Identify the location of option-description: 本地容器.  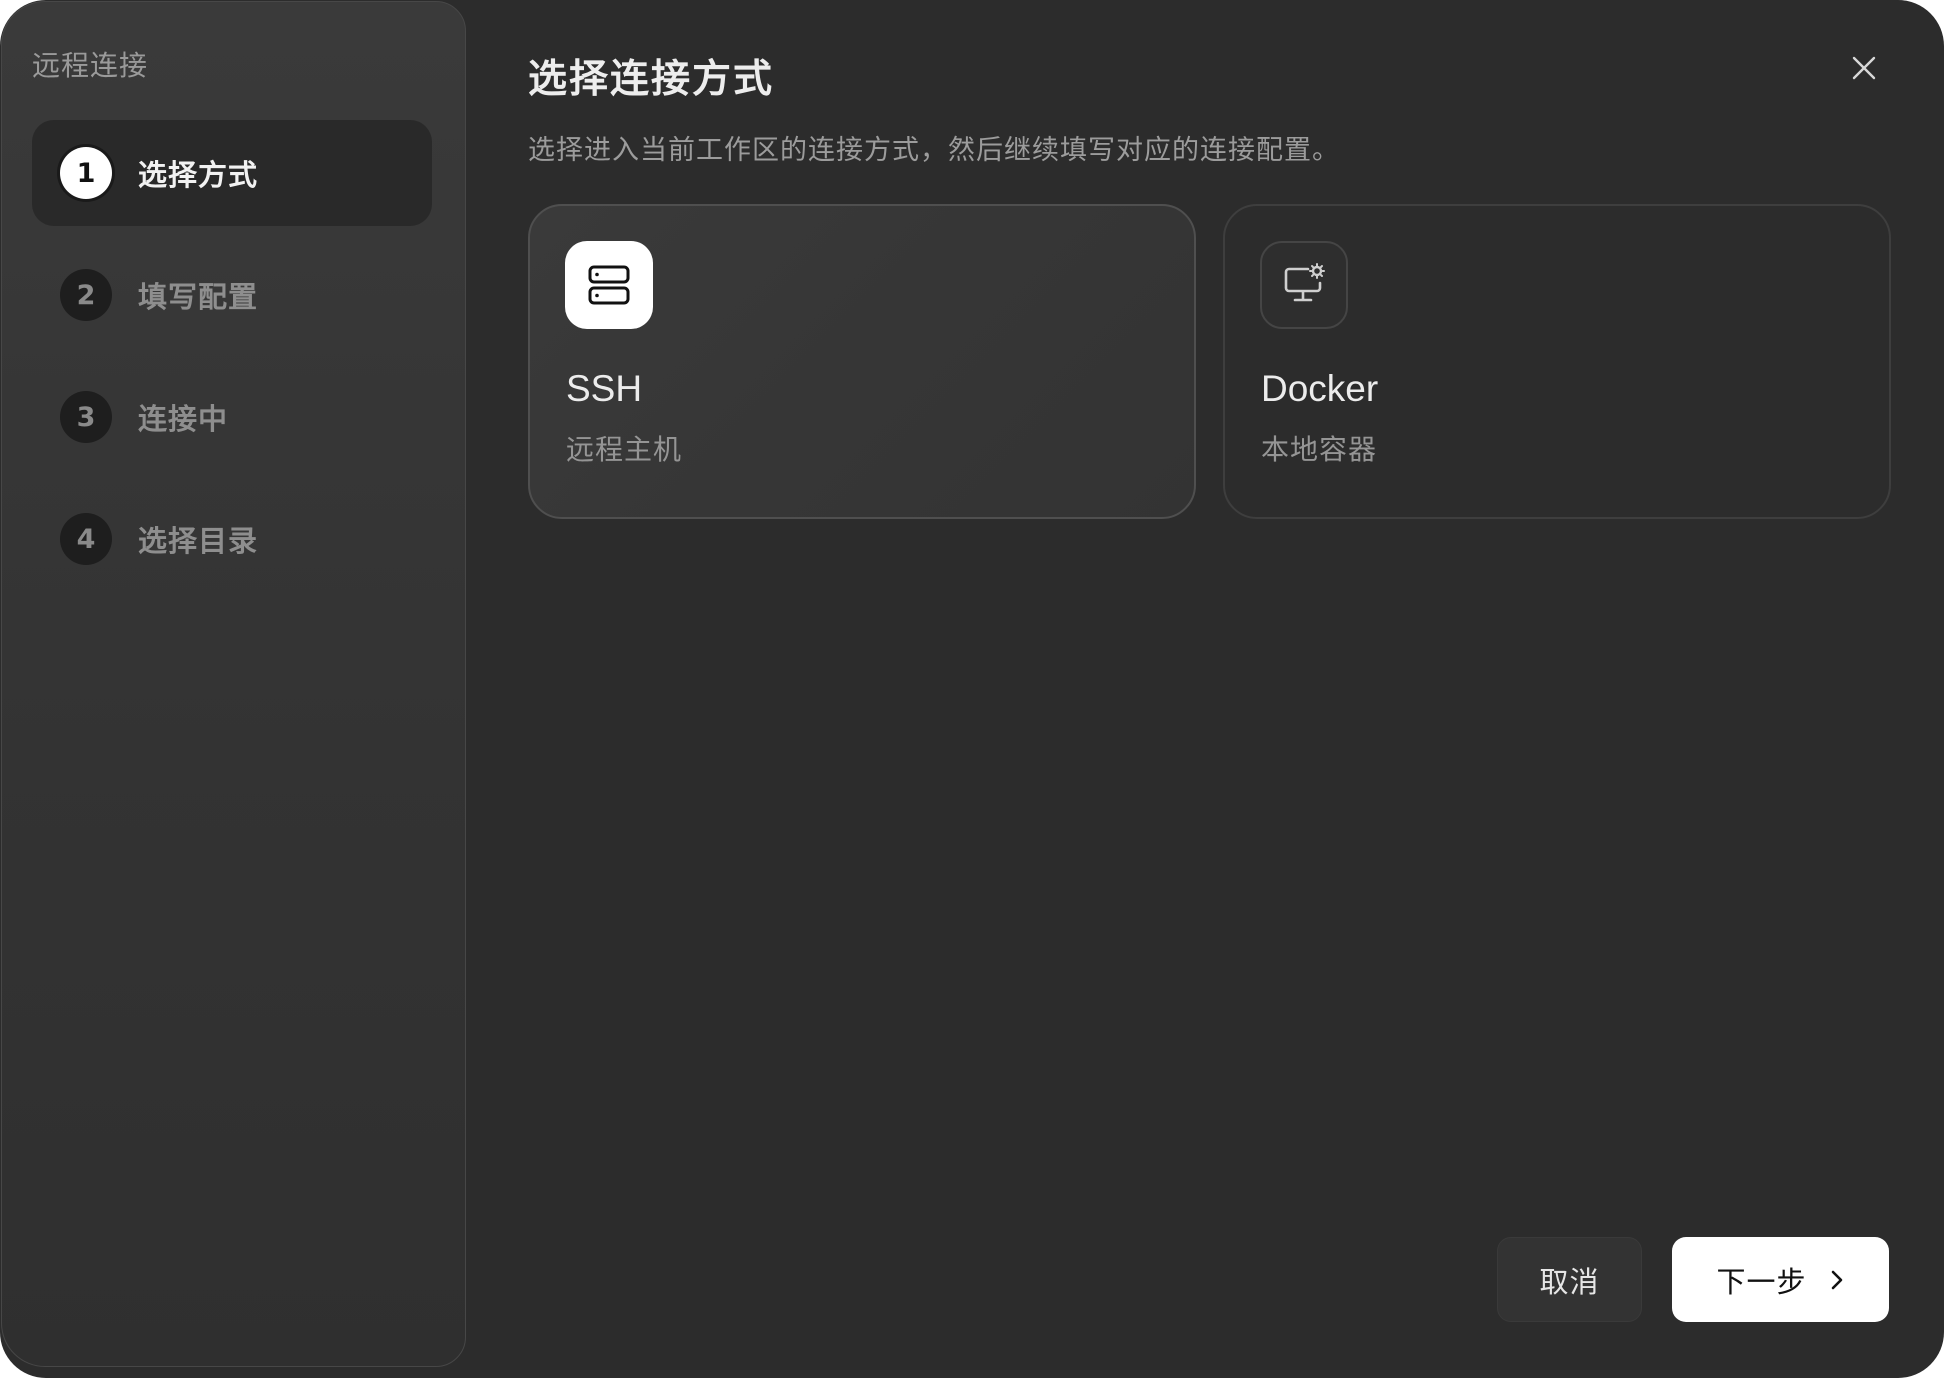
(1319, 449).